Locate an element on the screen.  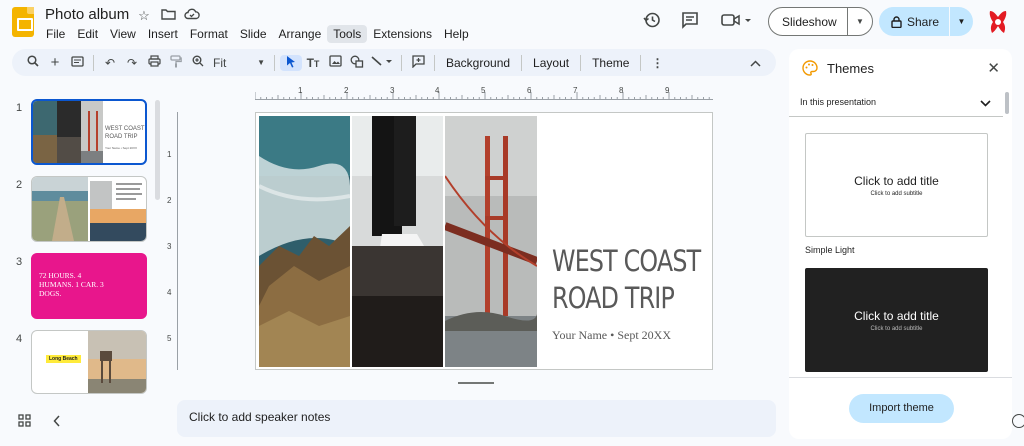
standing-legs-photo is located at coordinates (397, 241).